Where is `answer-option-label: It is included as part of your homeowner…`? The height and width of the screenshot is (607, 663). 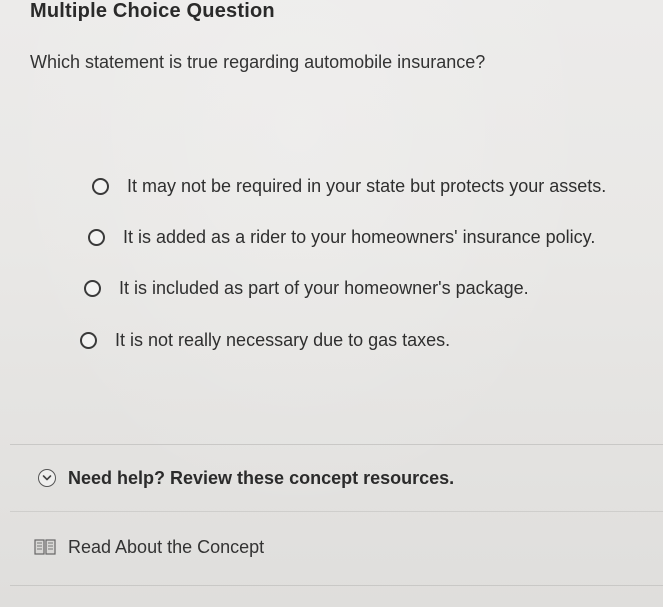
answer-option-label: It is included as part of your homeowner… is located at coordinates (324, 288).